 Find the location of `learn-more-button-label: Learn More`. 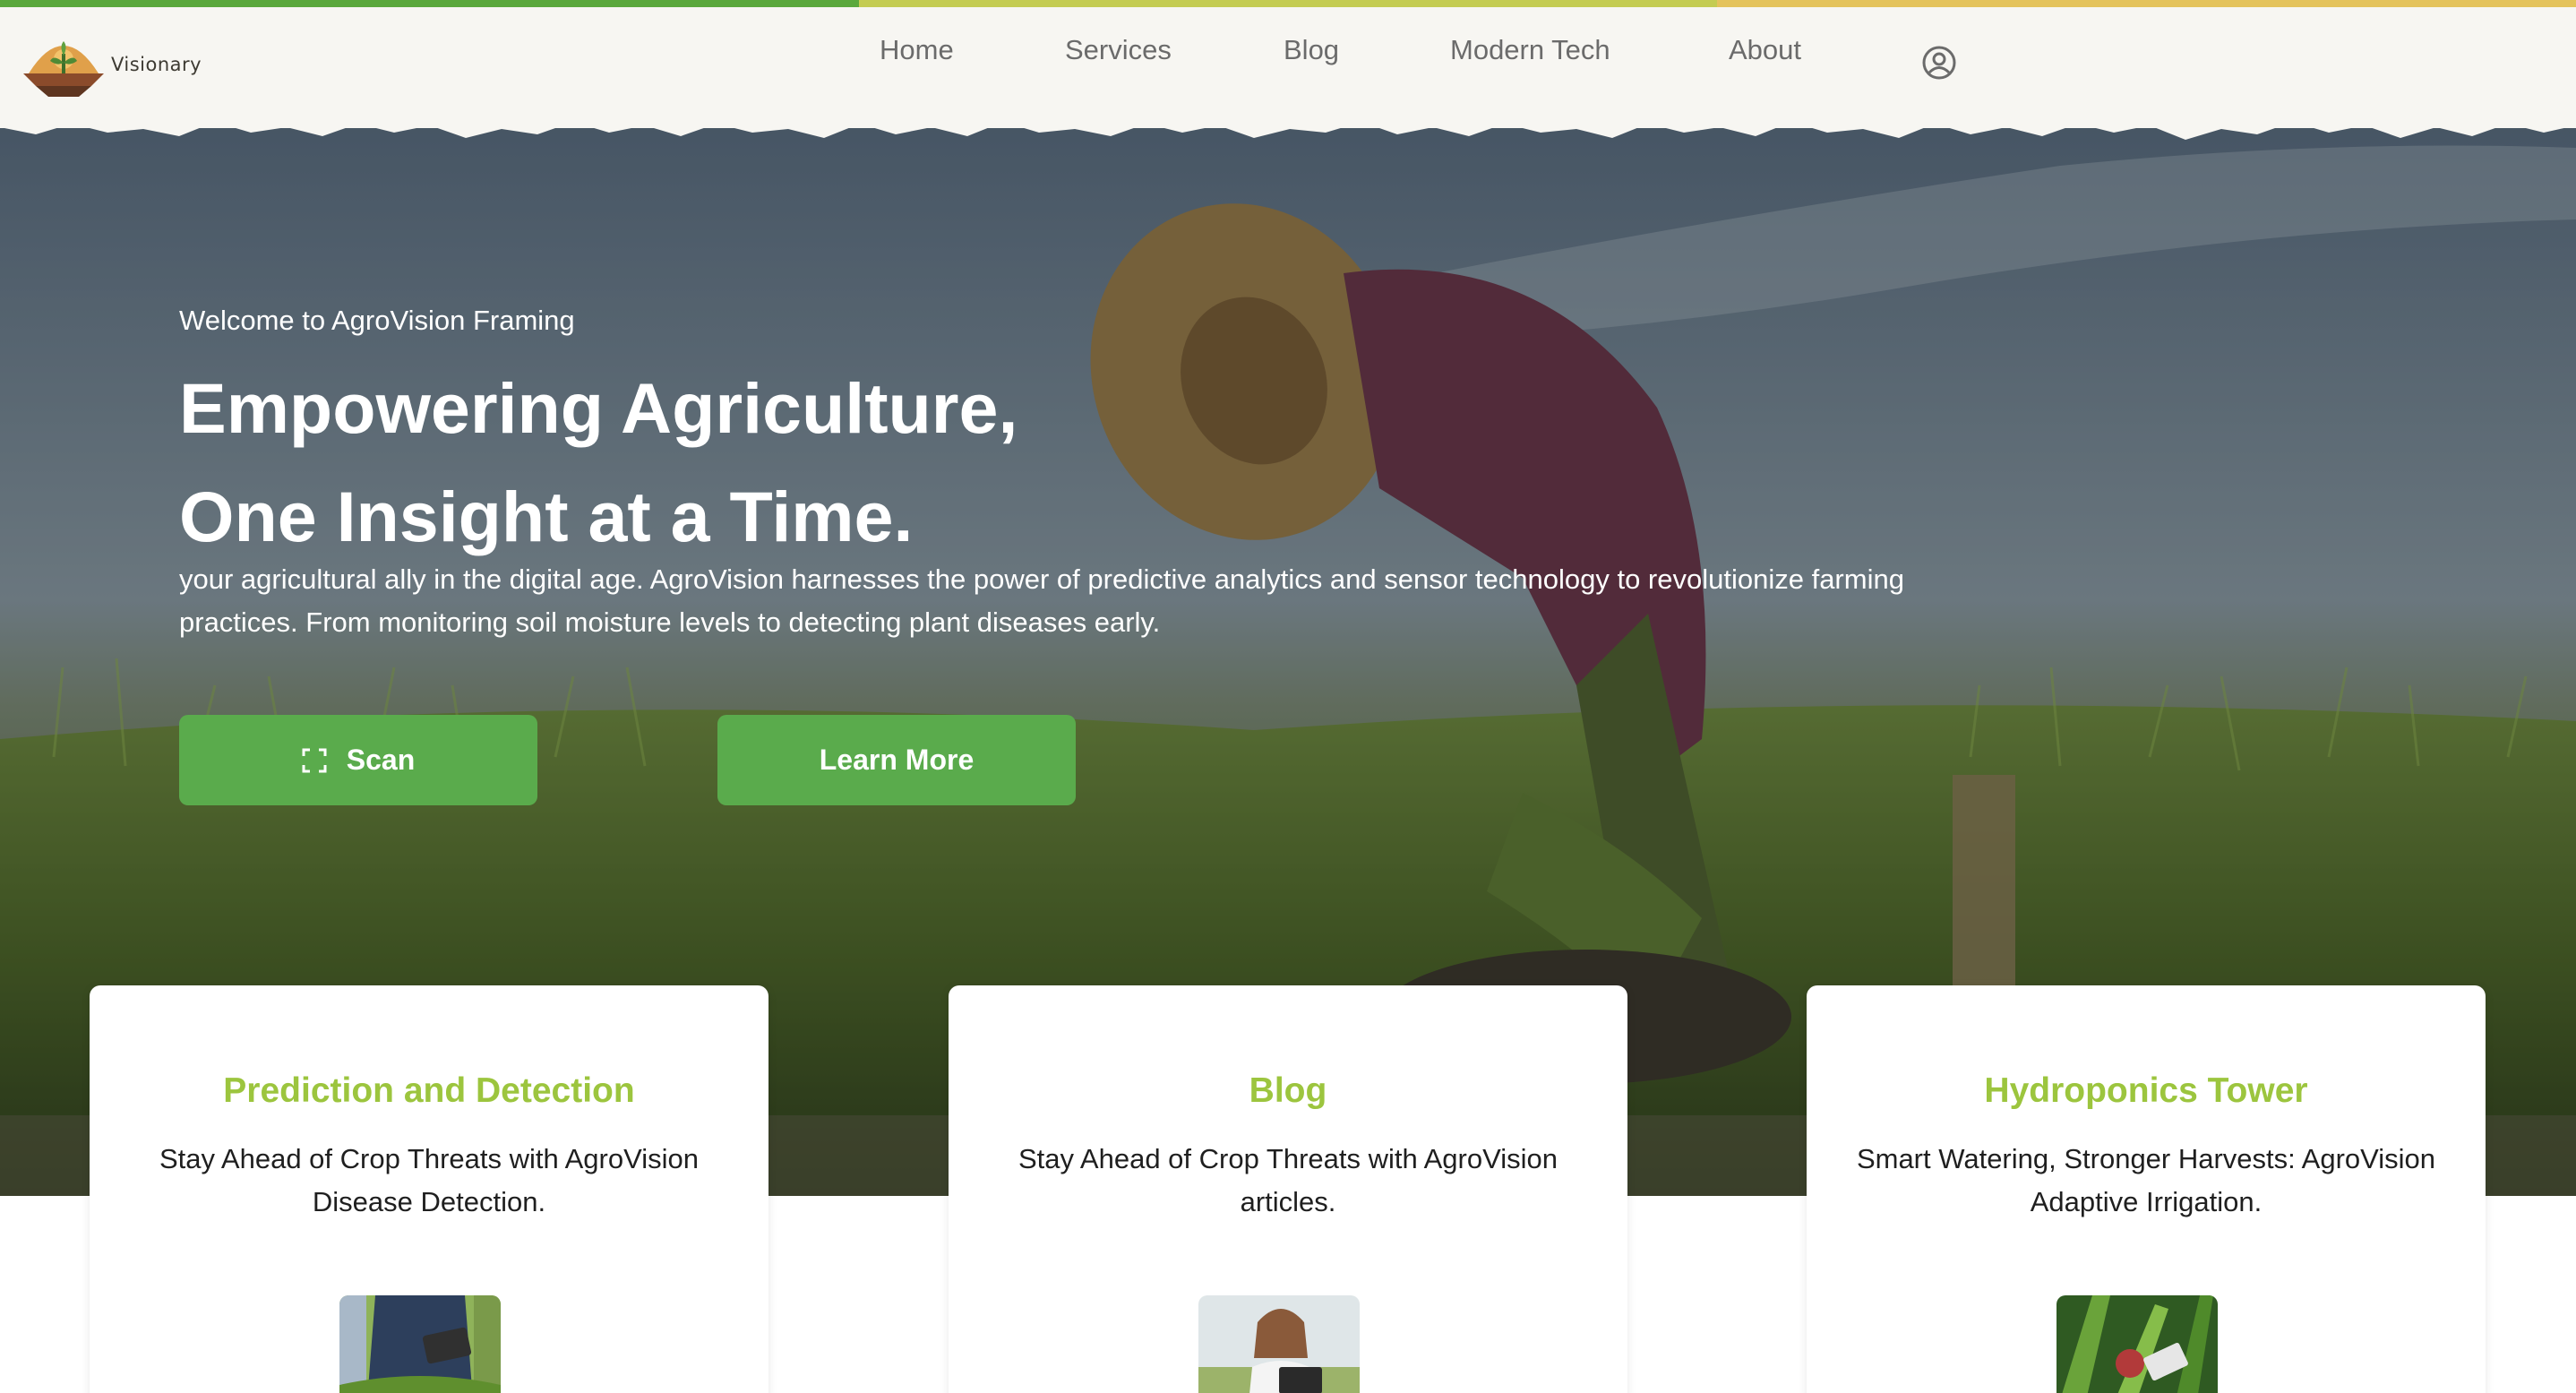

learn-more-button-label: Learn More is located at coordinates (897, 760).